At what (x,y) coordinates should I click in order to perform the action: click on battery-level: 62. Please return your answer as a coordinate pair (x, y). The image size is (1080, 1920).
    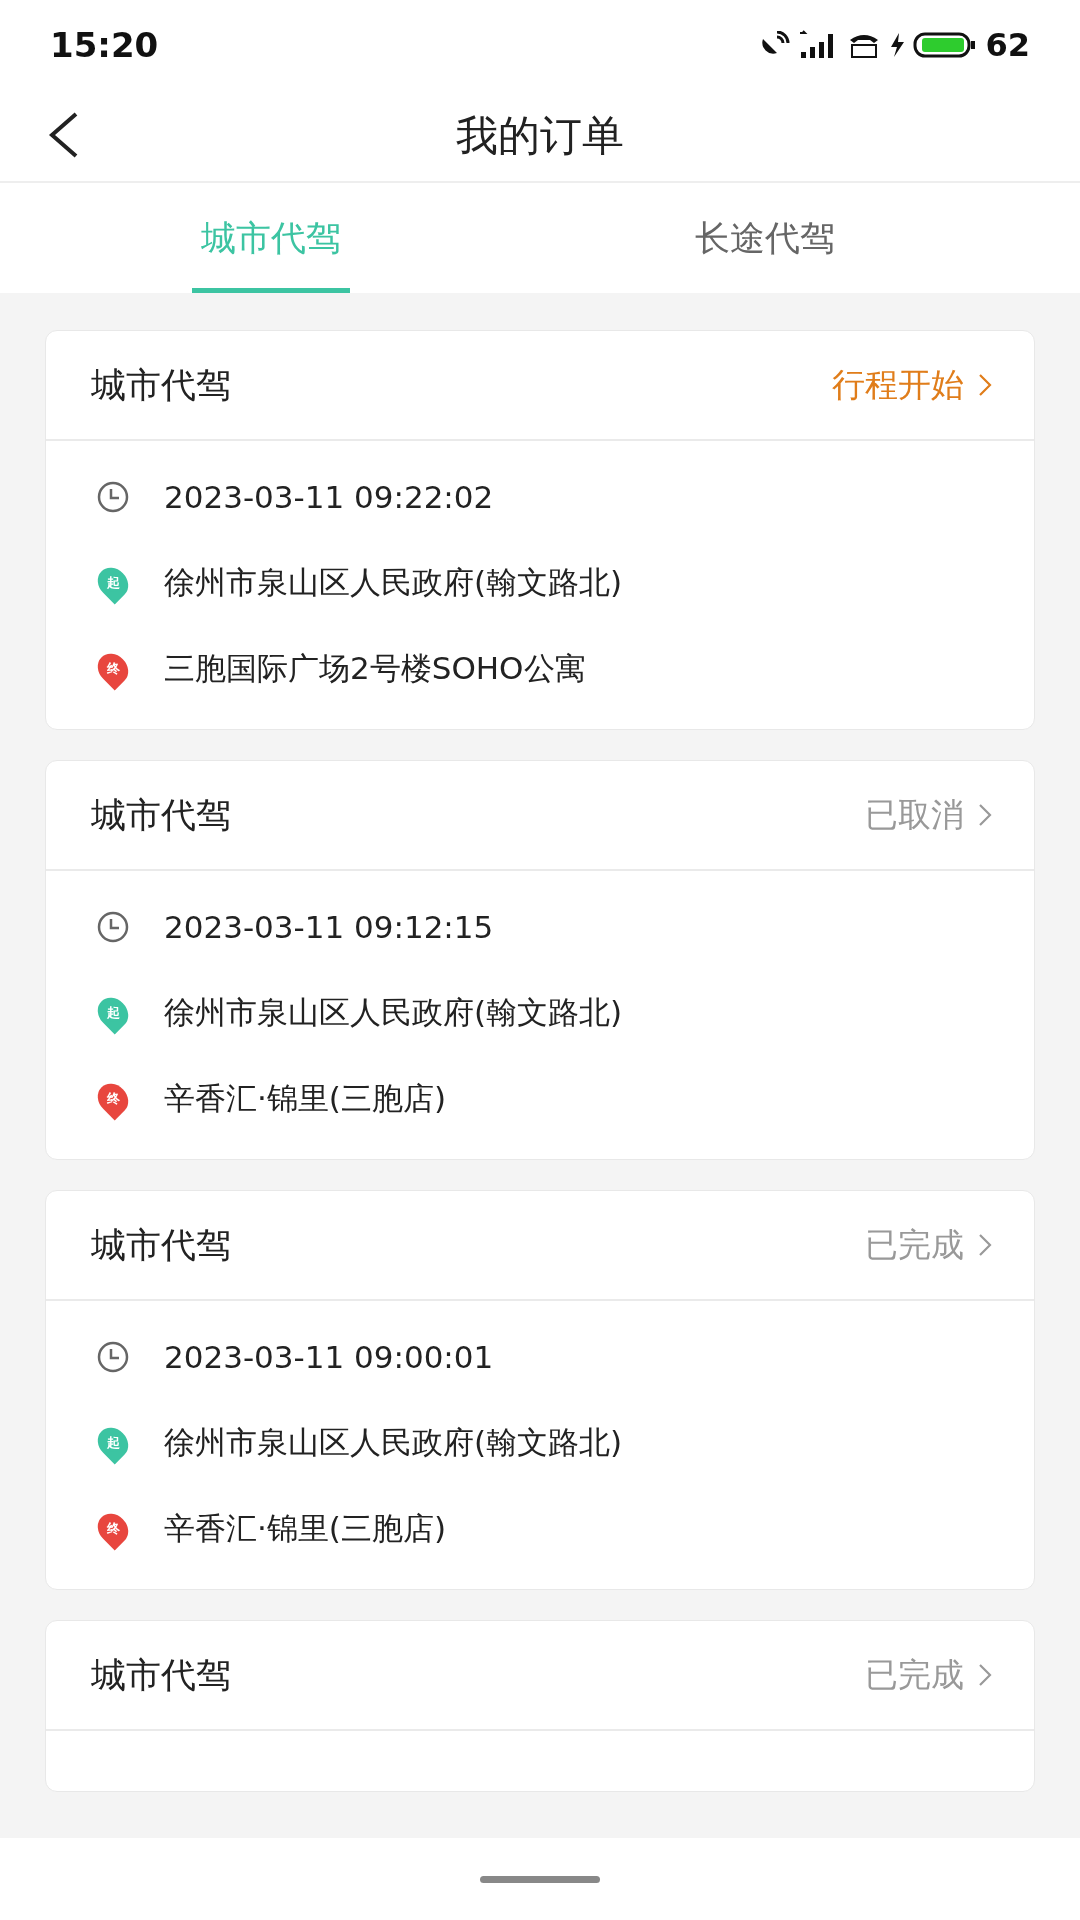
    Looking at the image, I should click on (1007, 45).